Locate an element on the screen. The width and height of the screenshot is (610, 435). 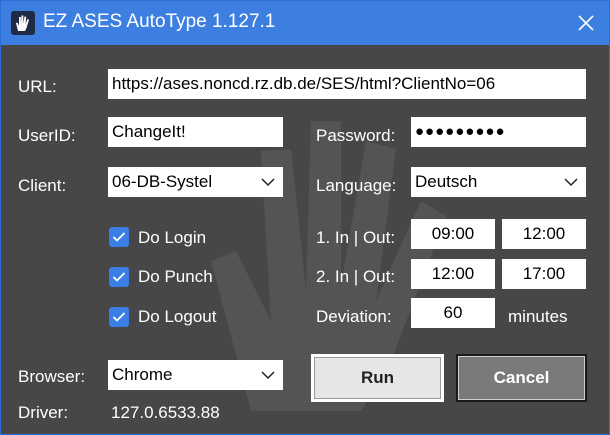
deviation-label: Deviation: is located at coordinates (354, 316).